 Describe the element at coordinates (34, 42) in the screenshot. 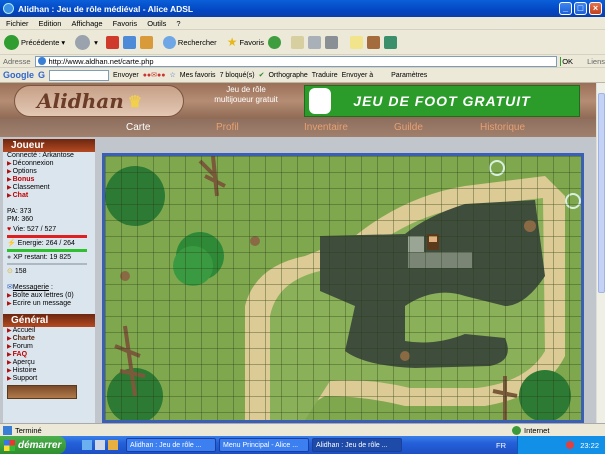

I see `back-button: Précédente ▾` at that location.